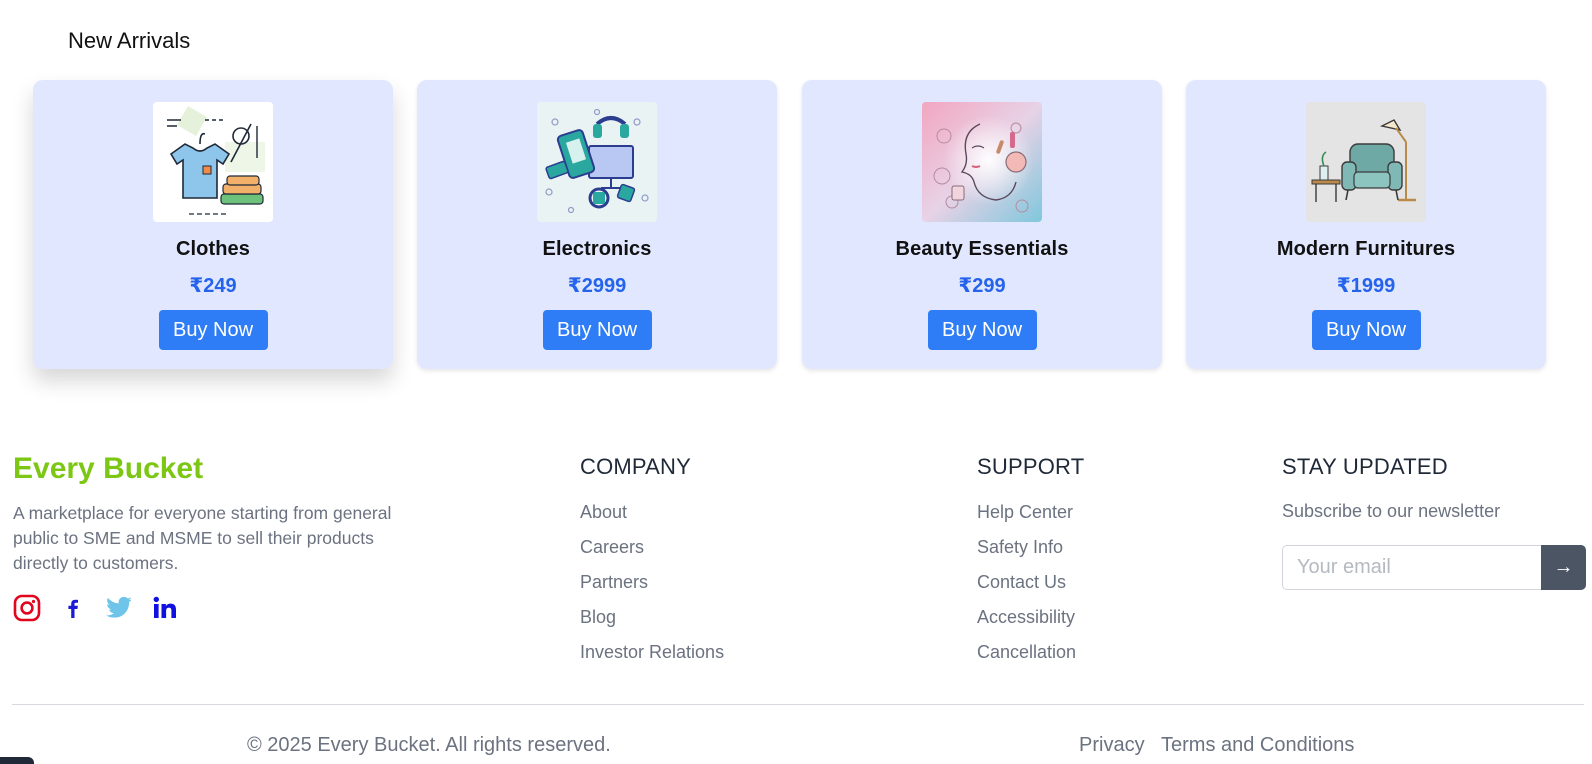 Image resolution: width=1592 pixels, height=764 pixels. I want to click on facebook-icon, so click(73, 608).